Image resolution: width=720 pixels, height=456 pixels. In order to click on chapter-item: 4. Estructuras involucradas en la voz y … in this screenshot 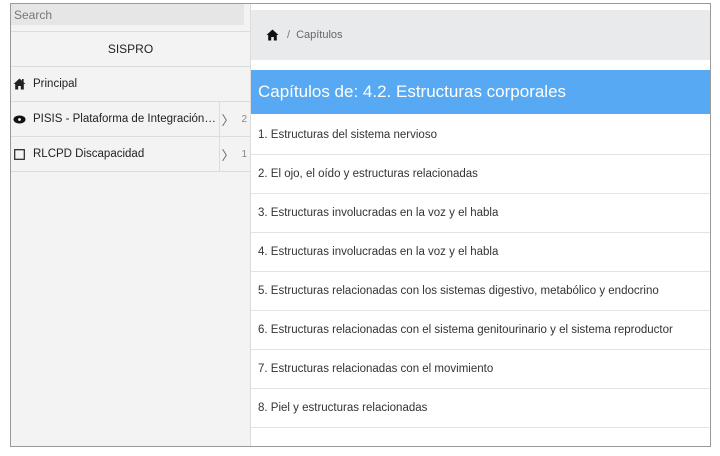, I will do `click(480, 252)`.